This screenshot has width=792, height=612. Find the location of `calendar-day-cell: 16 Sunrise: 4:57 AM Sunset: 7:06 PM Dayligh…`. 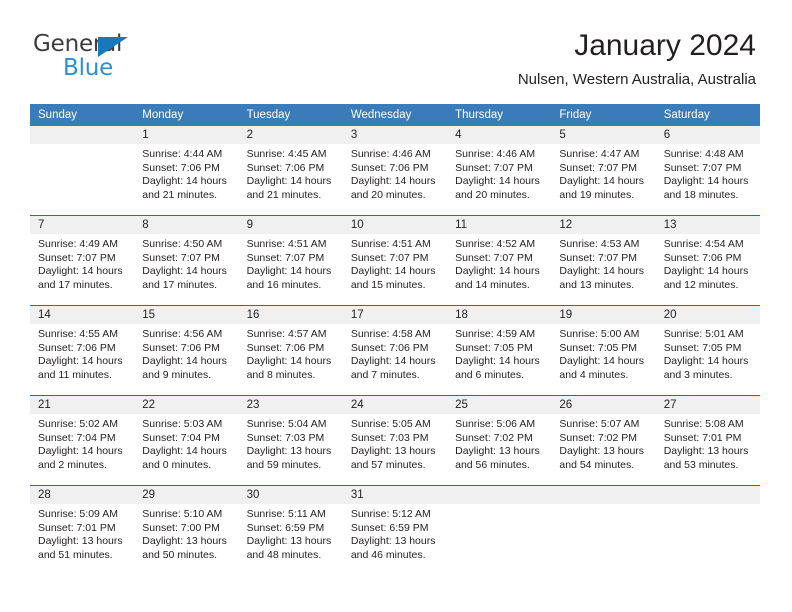

calendar-day-cell: 16 Sunrise: 4:57 AM Sunset: 7:06 PM Dayligh… is located at coordinates (290, 350).